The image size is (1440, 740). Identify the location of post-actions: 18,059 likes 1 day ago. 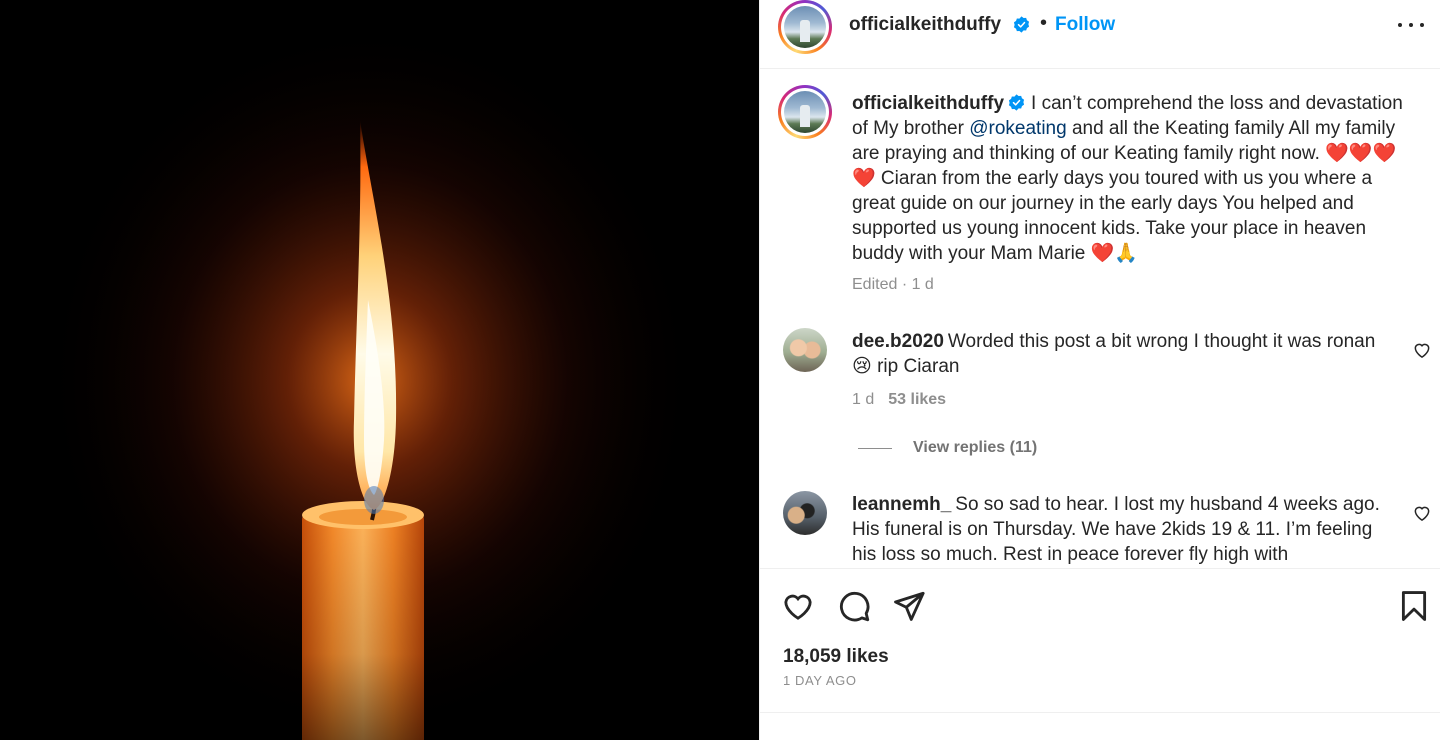
(1100, 640).